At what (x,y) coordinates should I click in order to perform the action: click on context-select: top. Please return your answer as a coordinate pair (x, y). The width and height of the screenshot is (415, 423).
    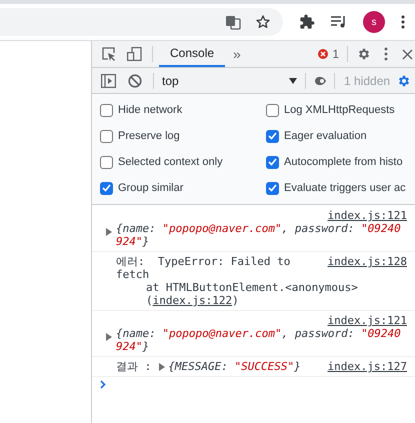
    Looking at the image, I should click on (229, 81).